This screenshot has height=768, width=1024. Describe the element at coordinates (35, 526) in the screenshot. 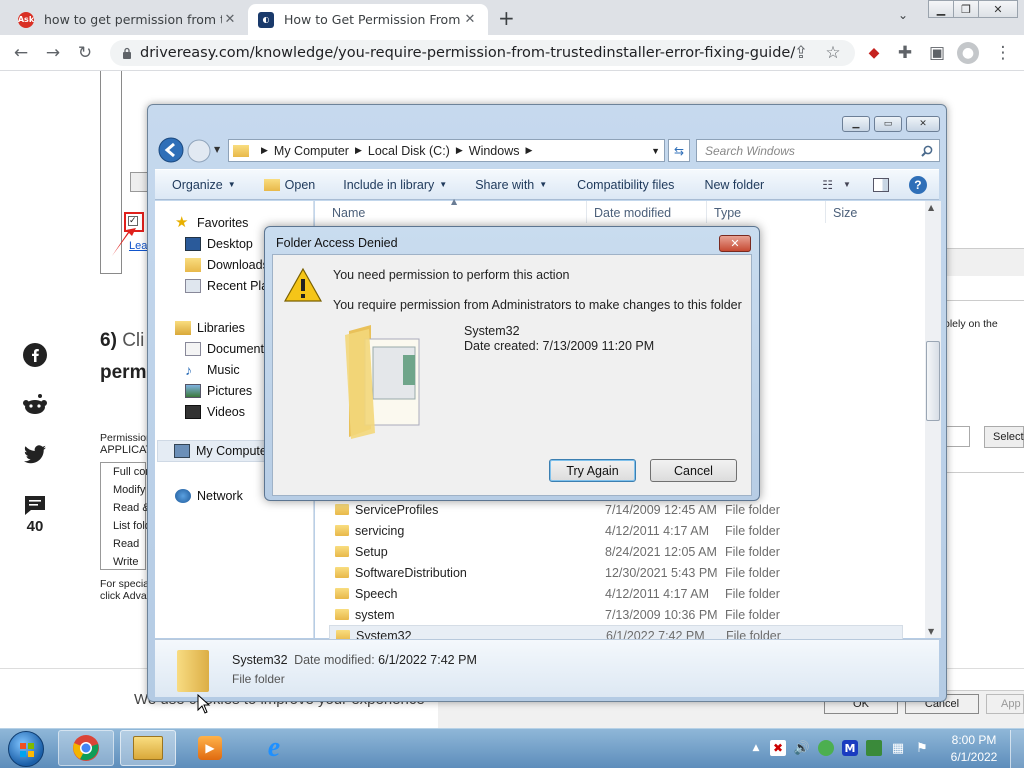

I see `comment-count: 40` at that location.